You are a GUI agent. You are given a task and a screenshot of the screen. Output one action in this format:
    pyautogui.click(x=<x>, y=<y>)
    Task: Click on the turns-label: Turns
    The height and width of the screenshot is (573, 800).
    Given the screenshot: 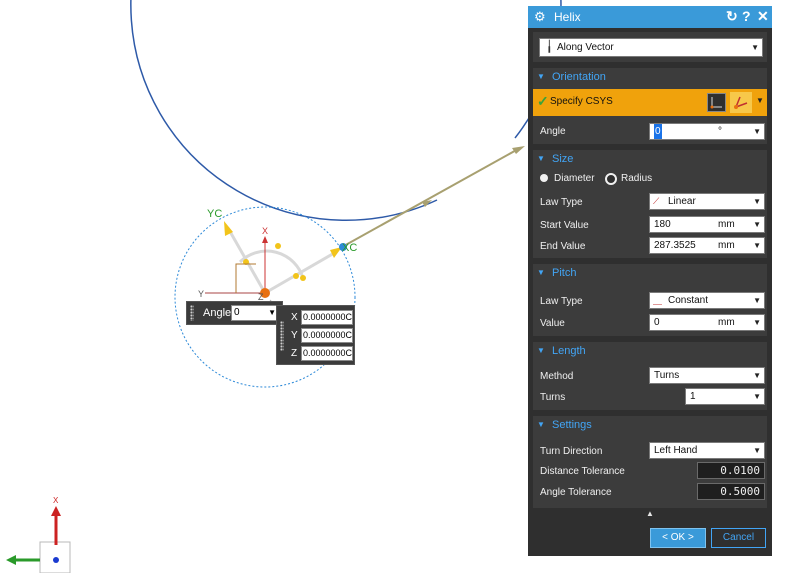 What is the action you would take?
    pyautogui.click(x=553, y=397)
    